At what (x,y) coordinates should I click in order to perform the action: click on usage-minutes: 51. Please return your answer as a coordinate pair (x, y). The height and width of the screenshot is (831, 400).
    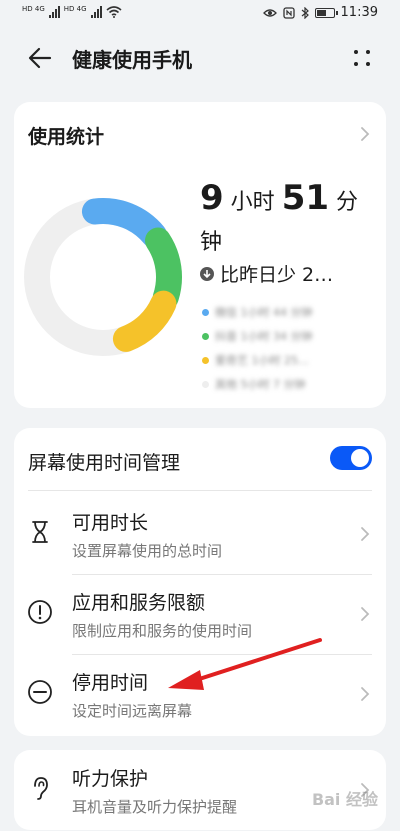
    Looking at the image, I should click on (305, 198).